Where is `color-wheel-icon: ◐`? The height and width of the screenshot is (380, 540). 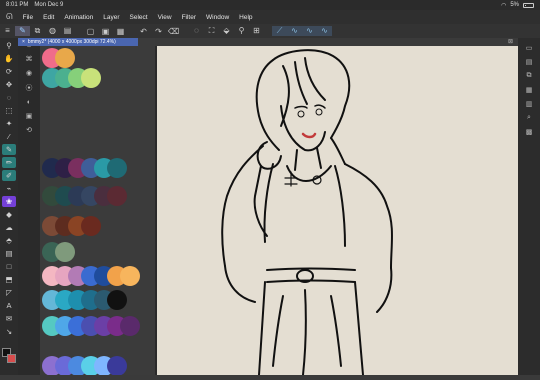 color-wheel-icon: ◐ is located at coordinates (29, 102).